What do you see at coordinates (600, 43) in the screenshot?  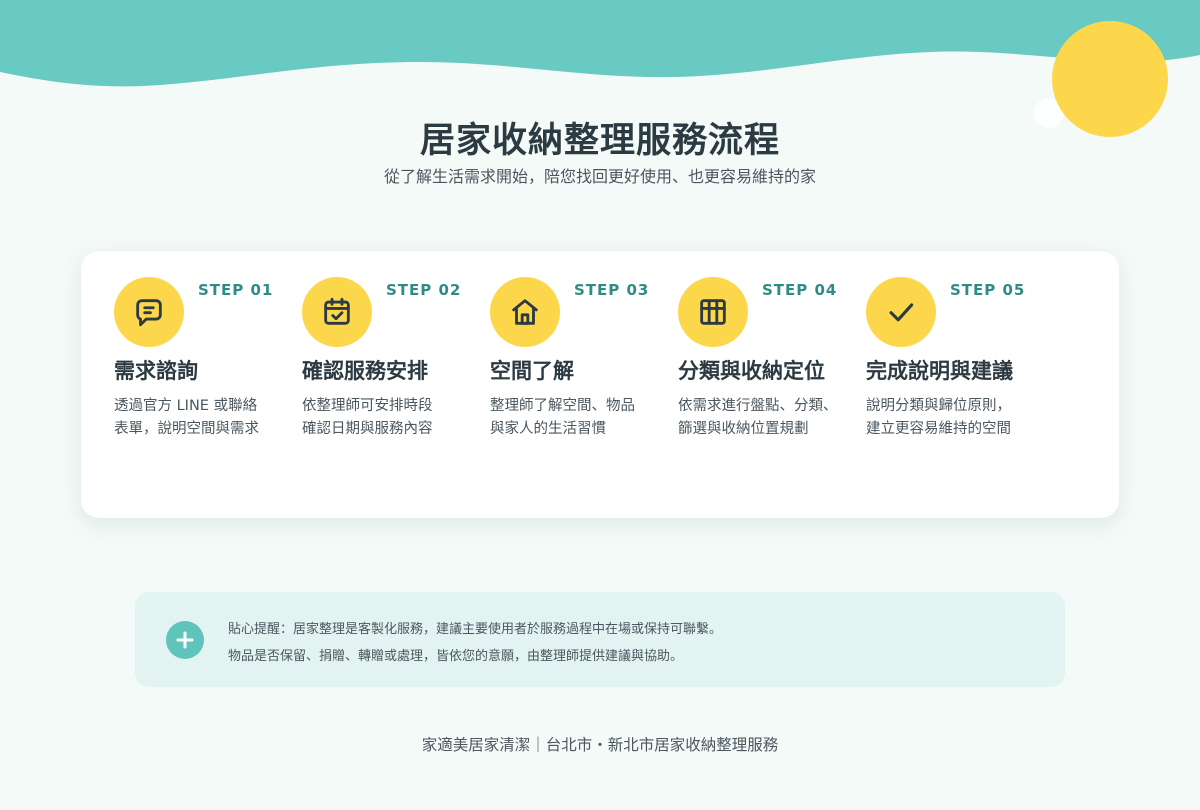 I see `header-wave` at bounding box center [600, 43].